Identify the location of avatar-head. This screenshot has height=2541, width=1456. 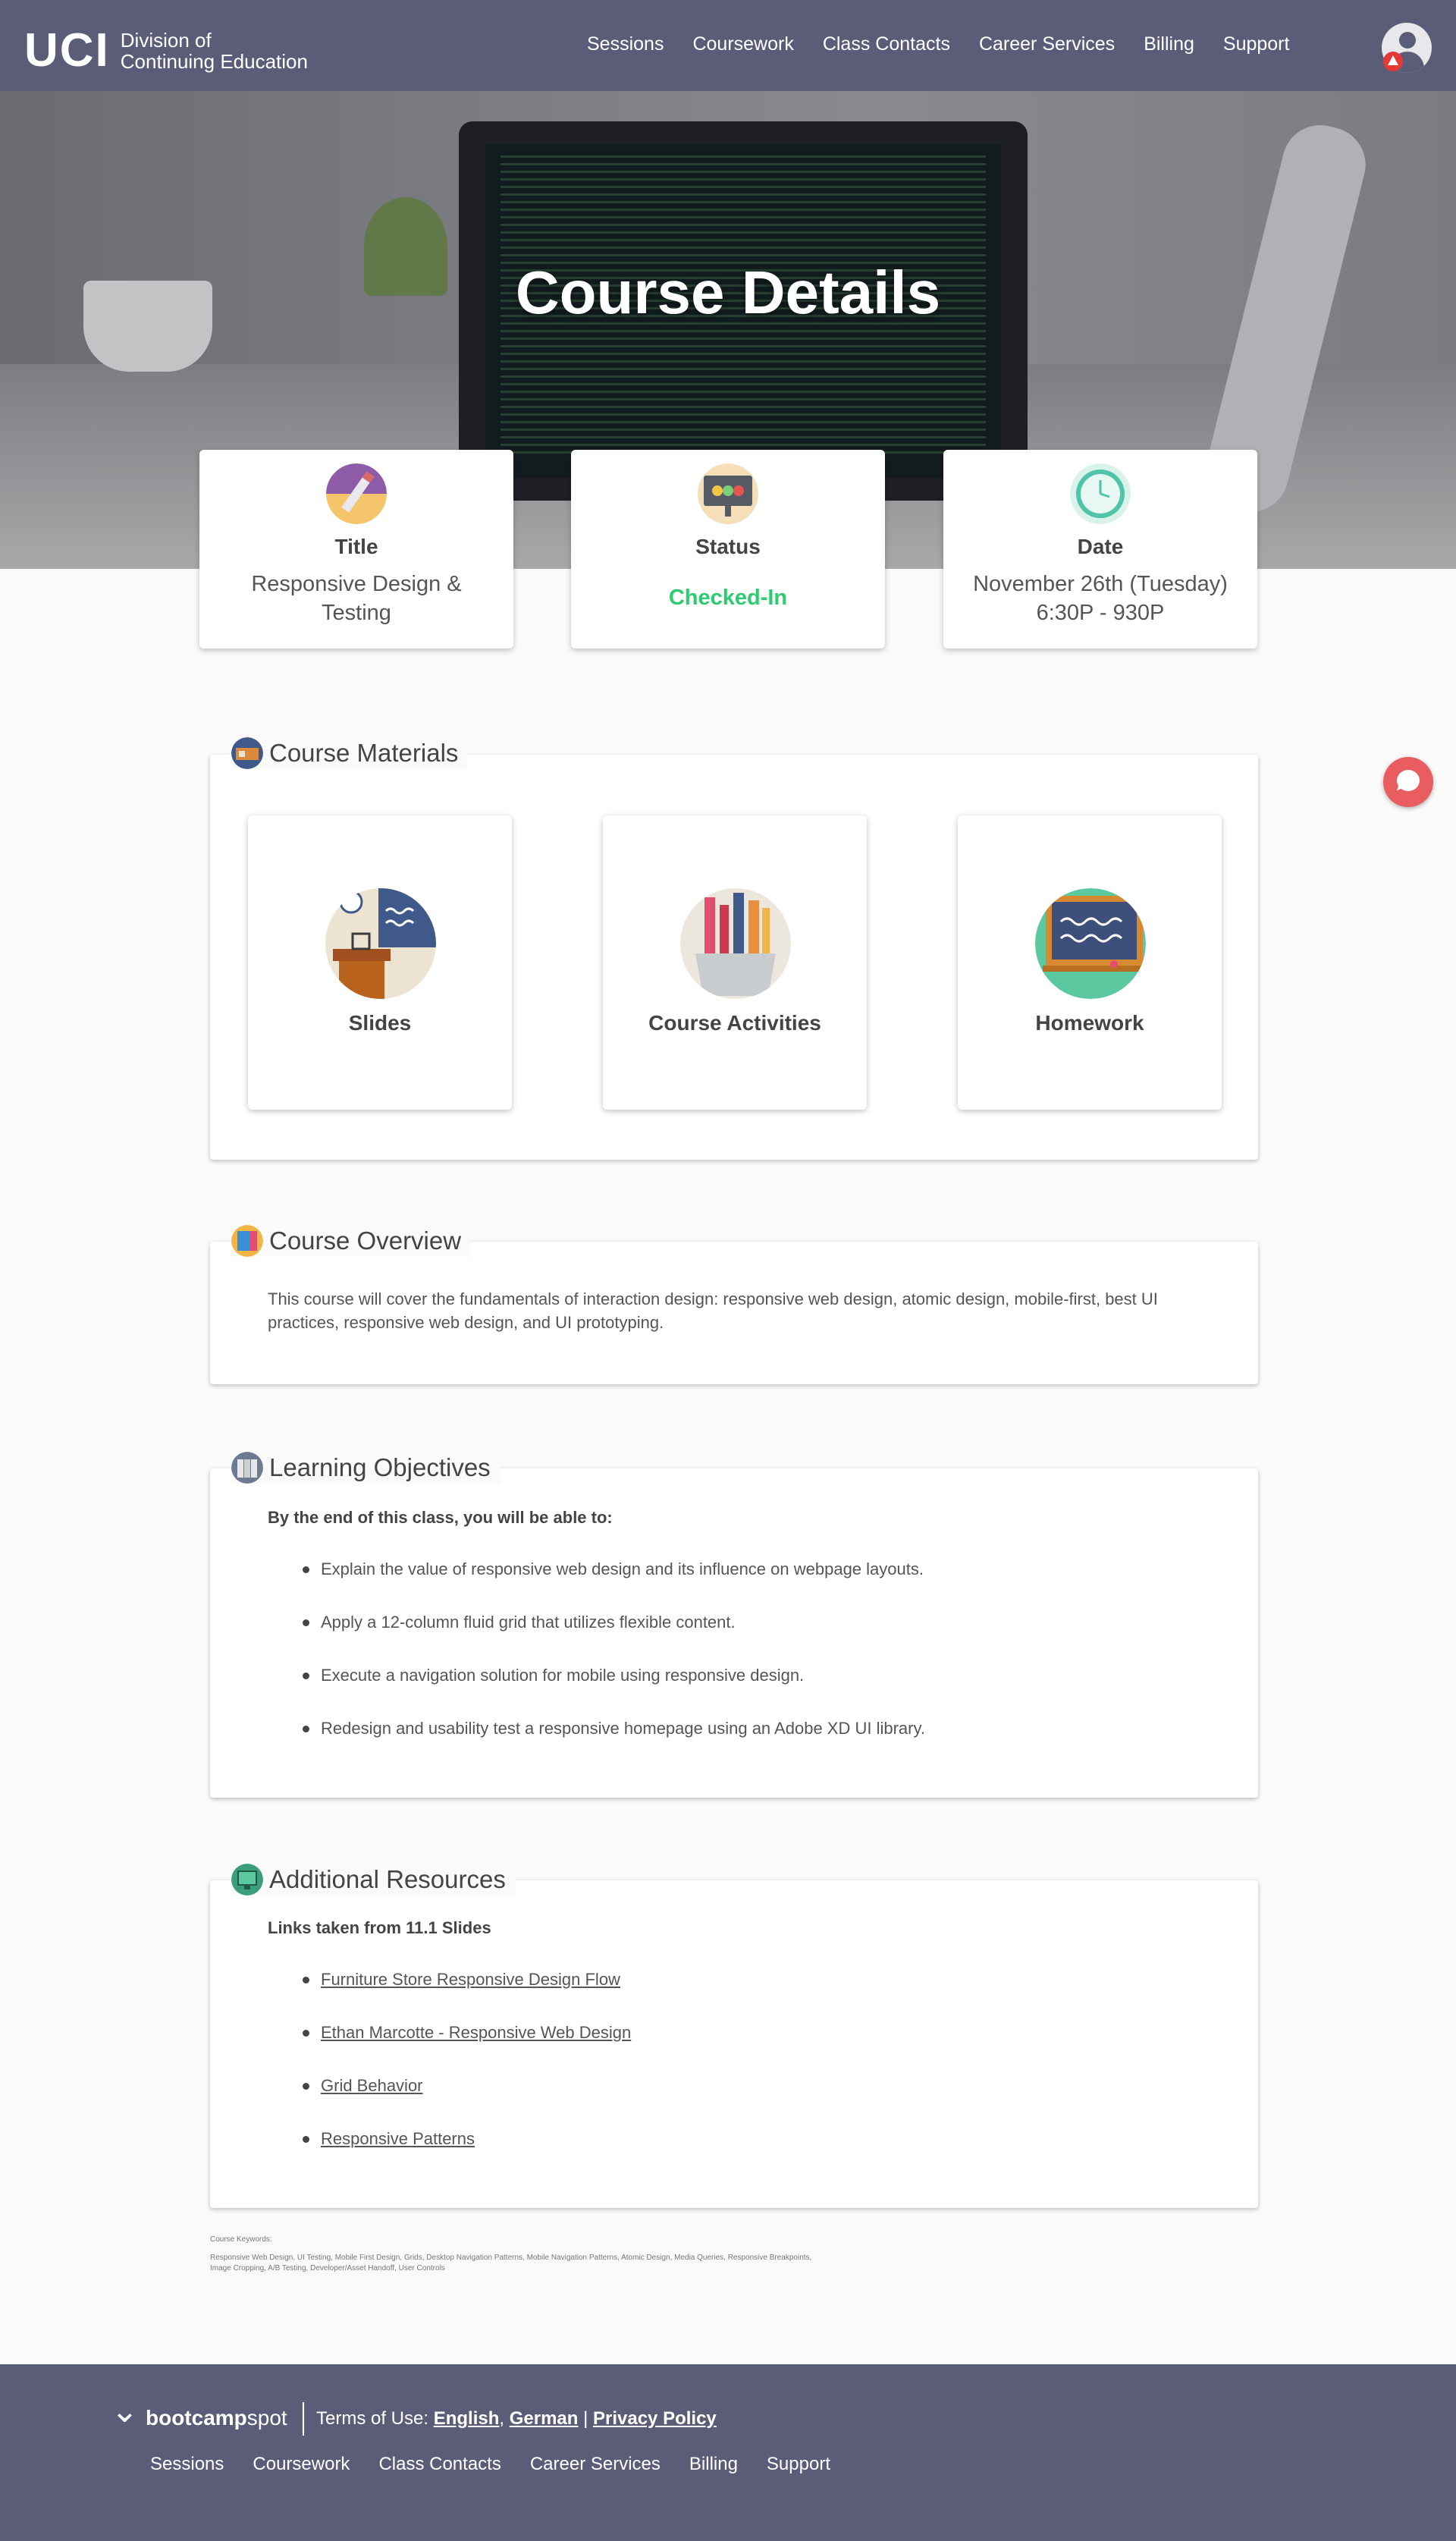
(1407, 41).